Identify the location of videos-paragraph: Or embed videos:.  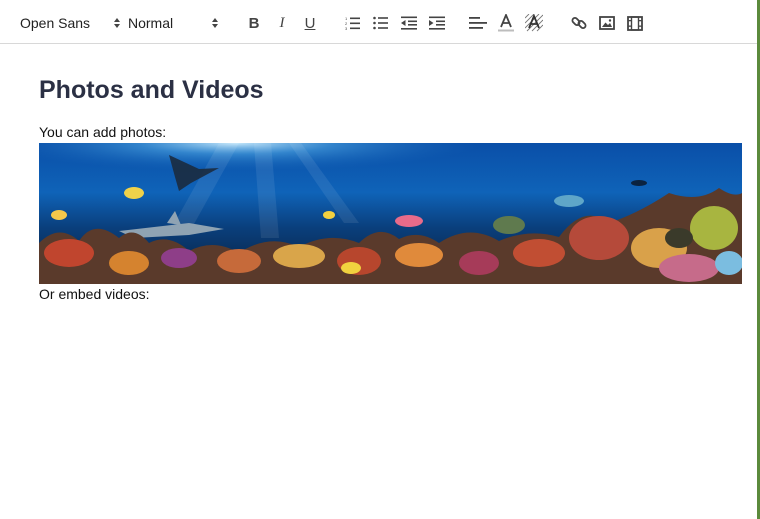
(94, 294).